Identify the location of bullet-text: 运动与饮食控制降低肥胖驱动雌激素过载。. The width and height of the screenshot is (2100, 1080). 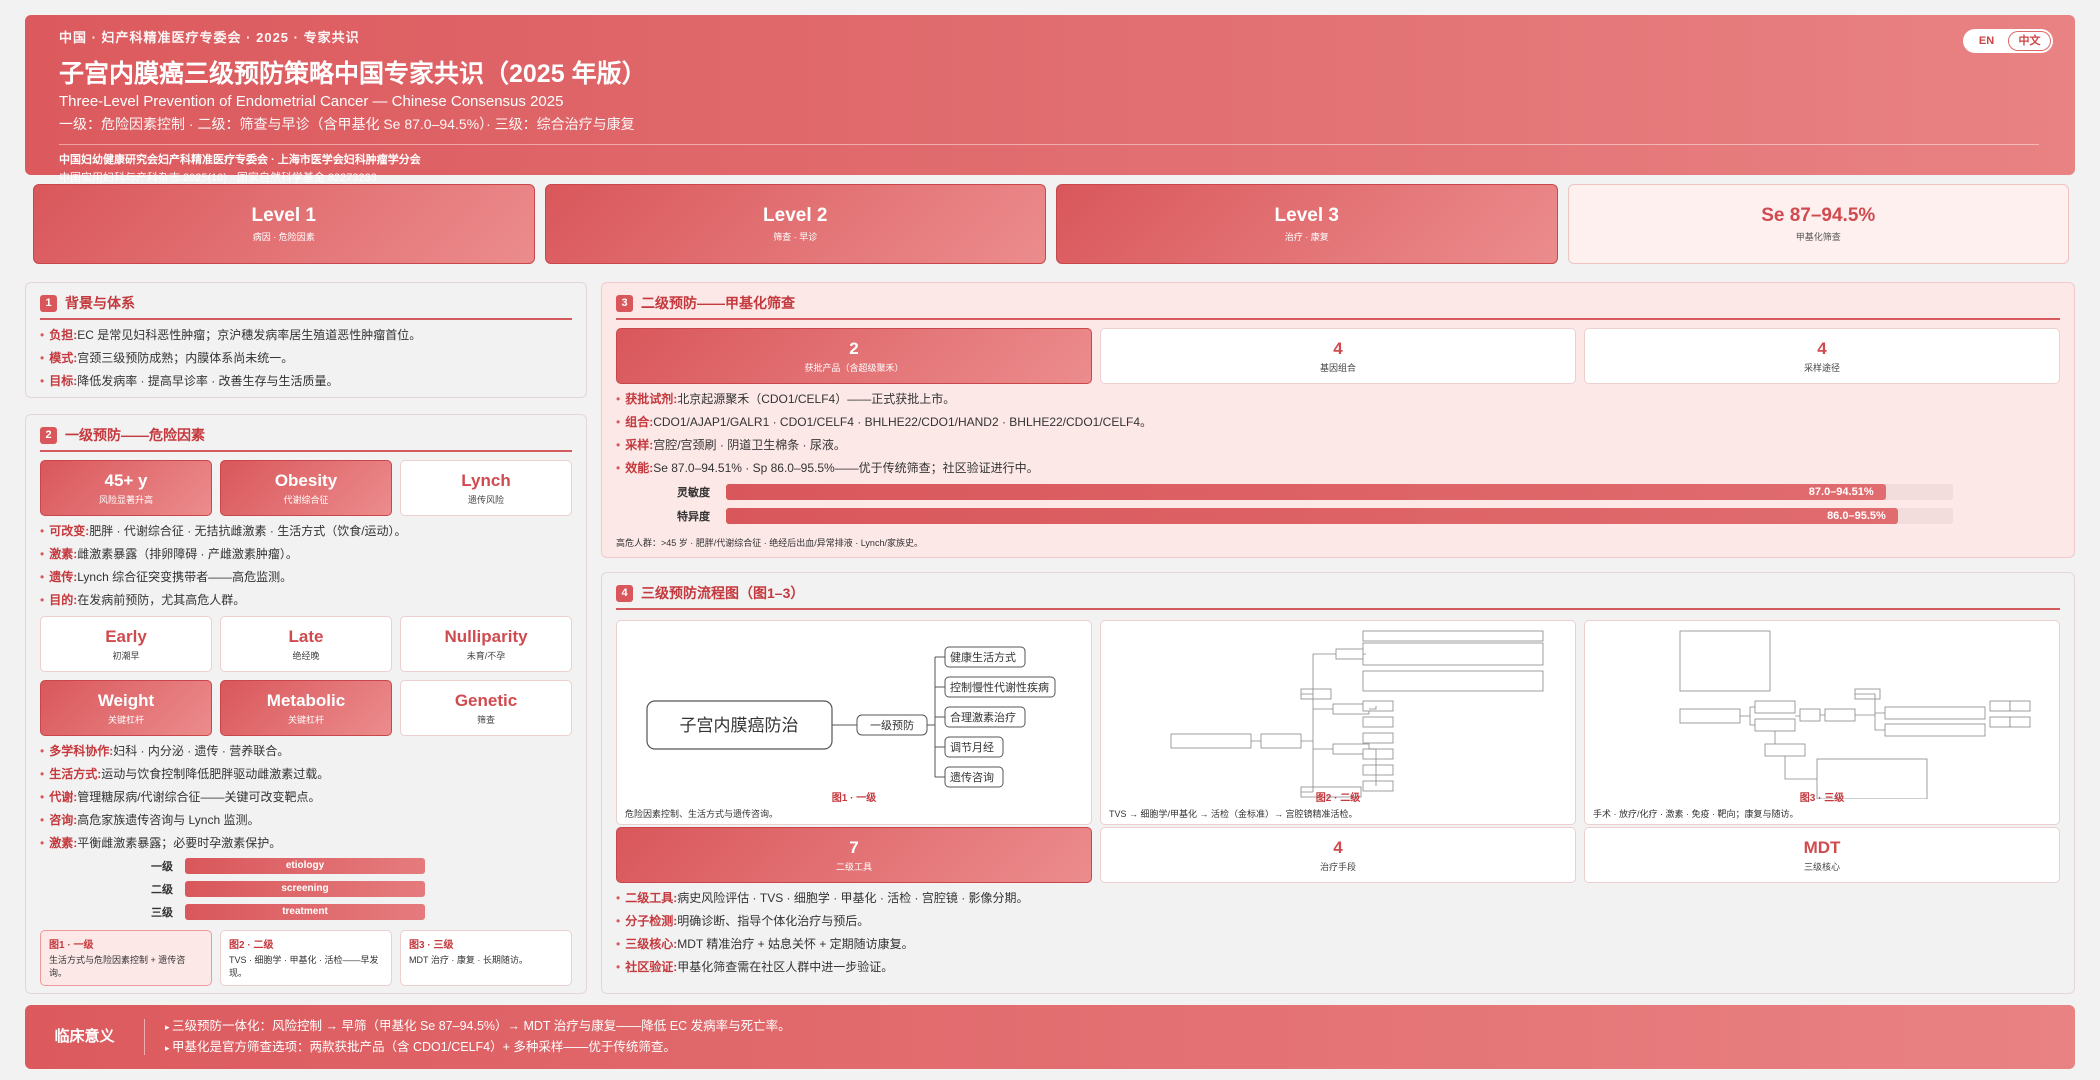
(215, 774).